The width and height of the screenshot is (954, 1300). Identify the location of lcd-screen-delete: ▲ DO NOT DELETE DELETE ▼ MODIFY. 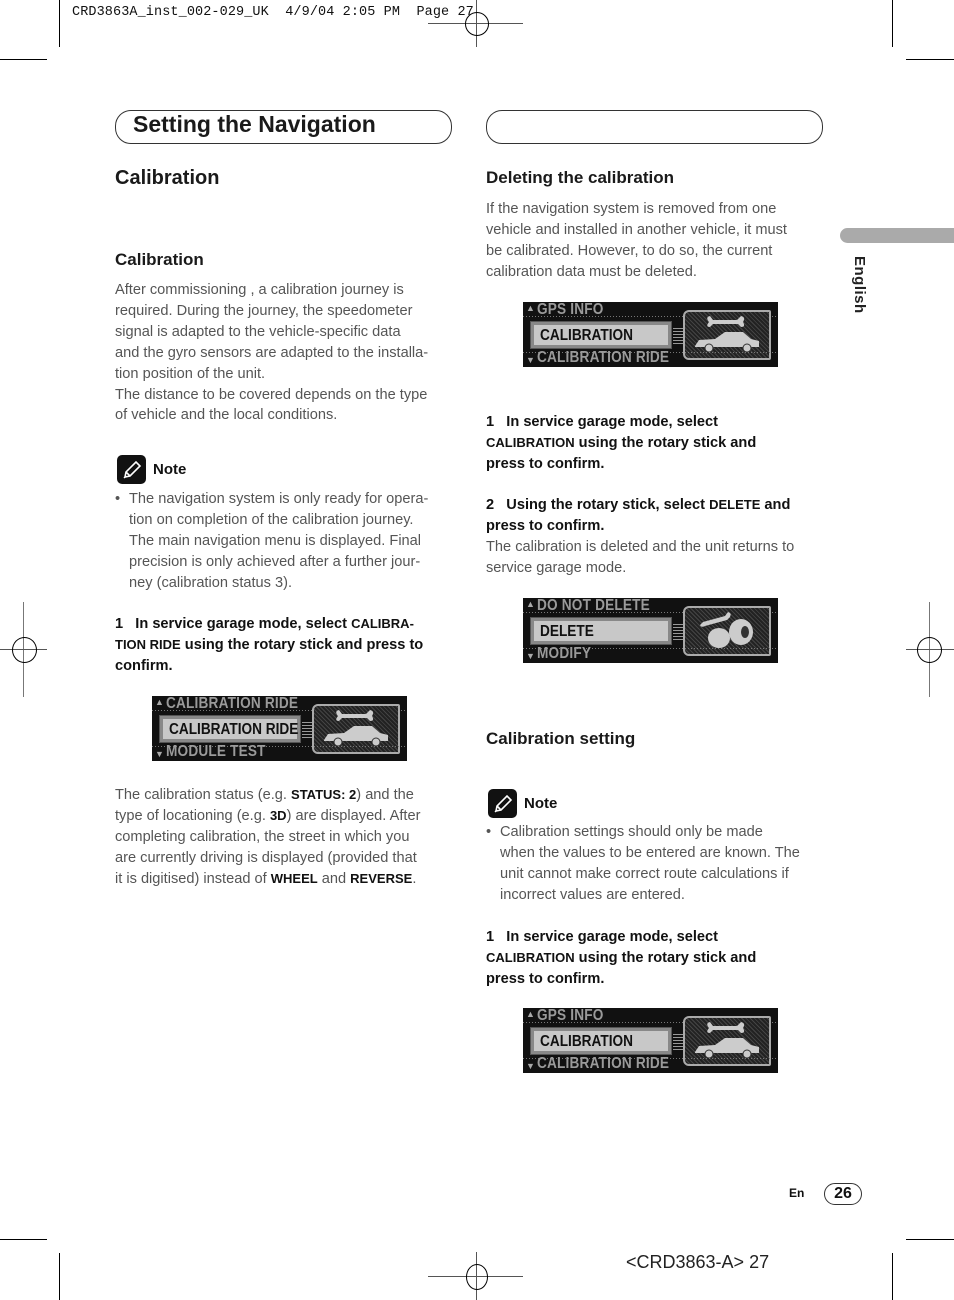
(650, 630).